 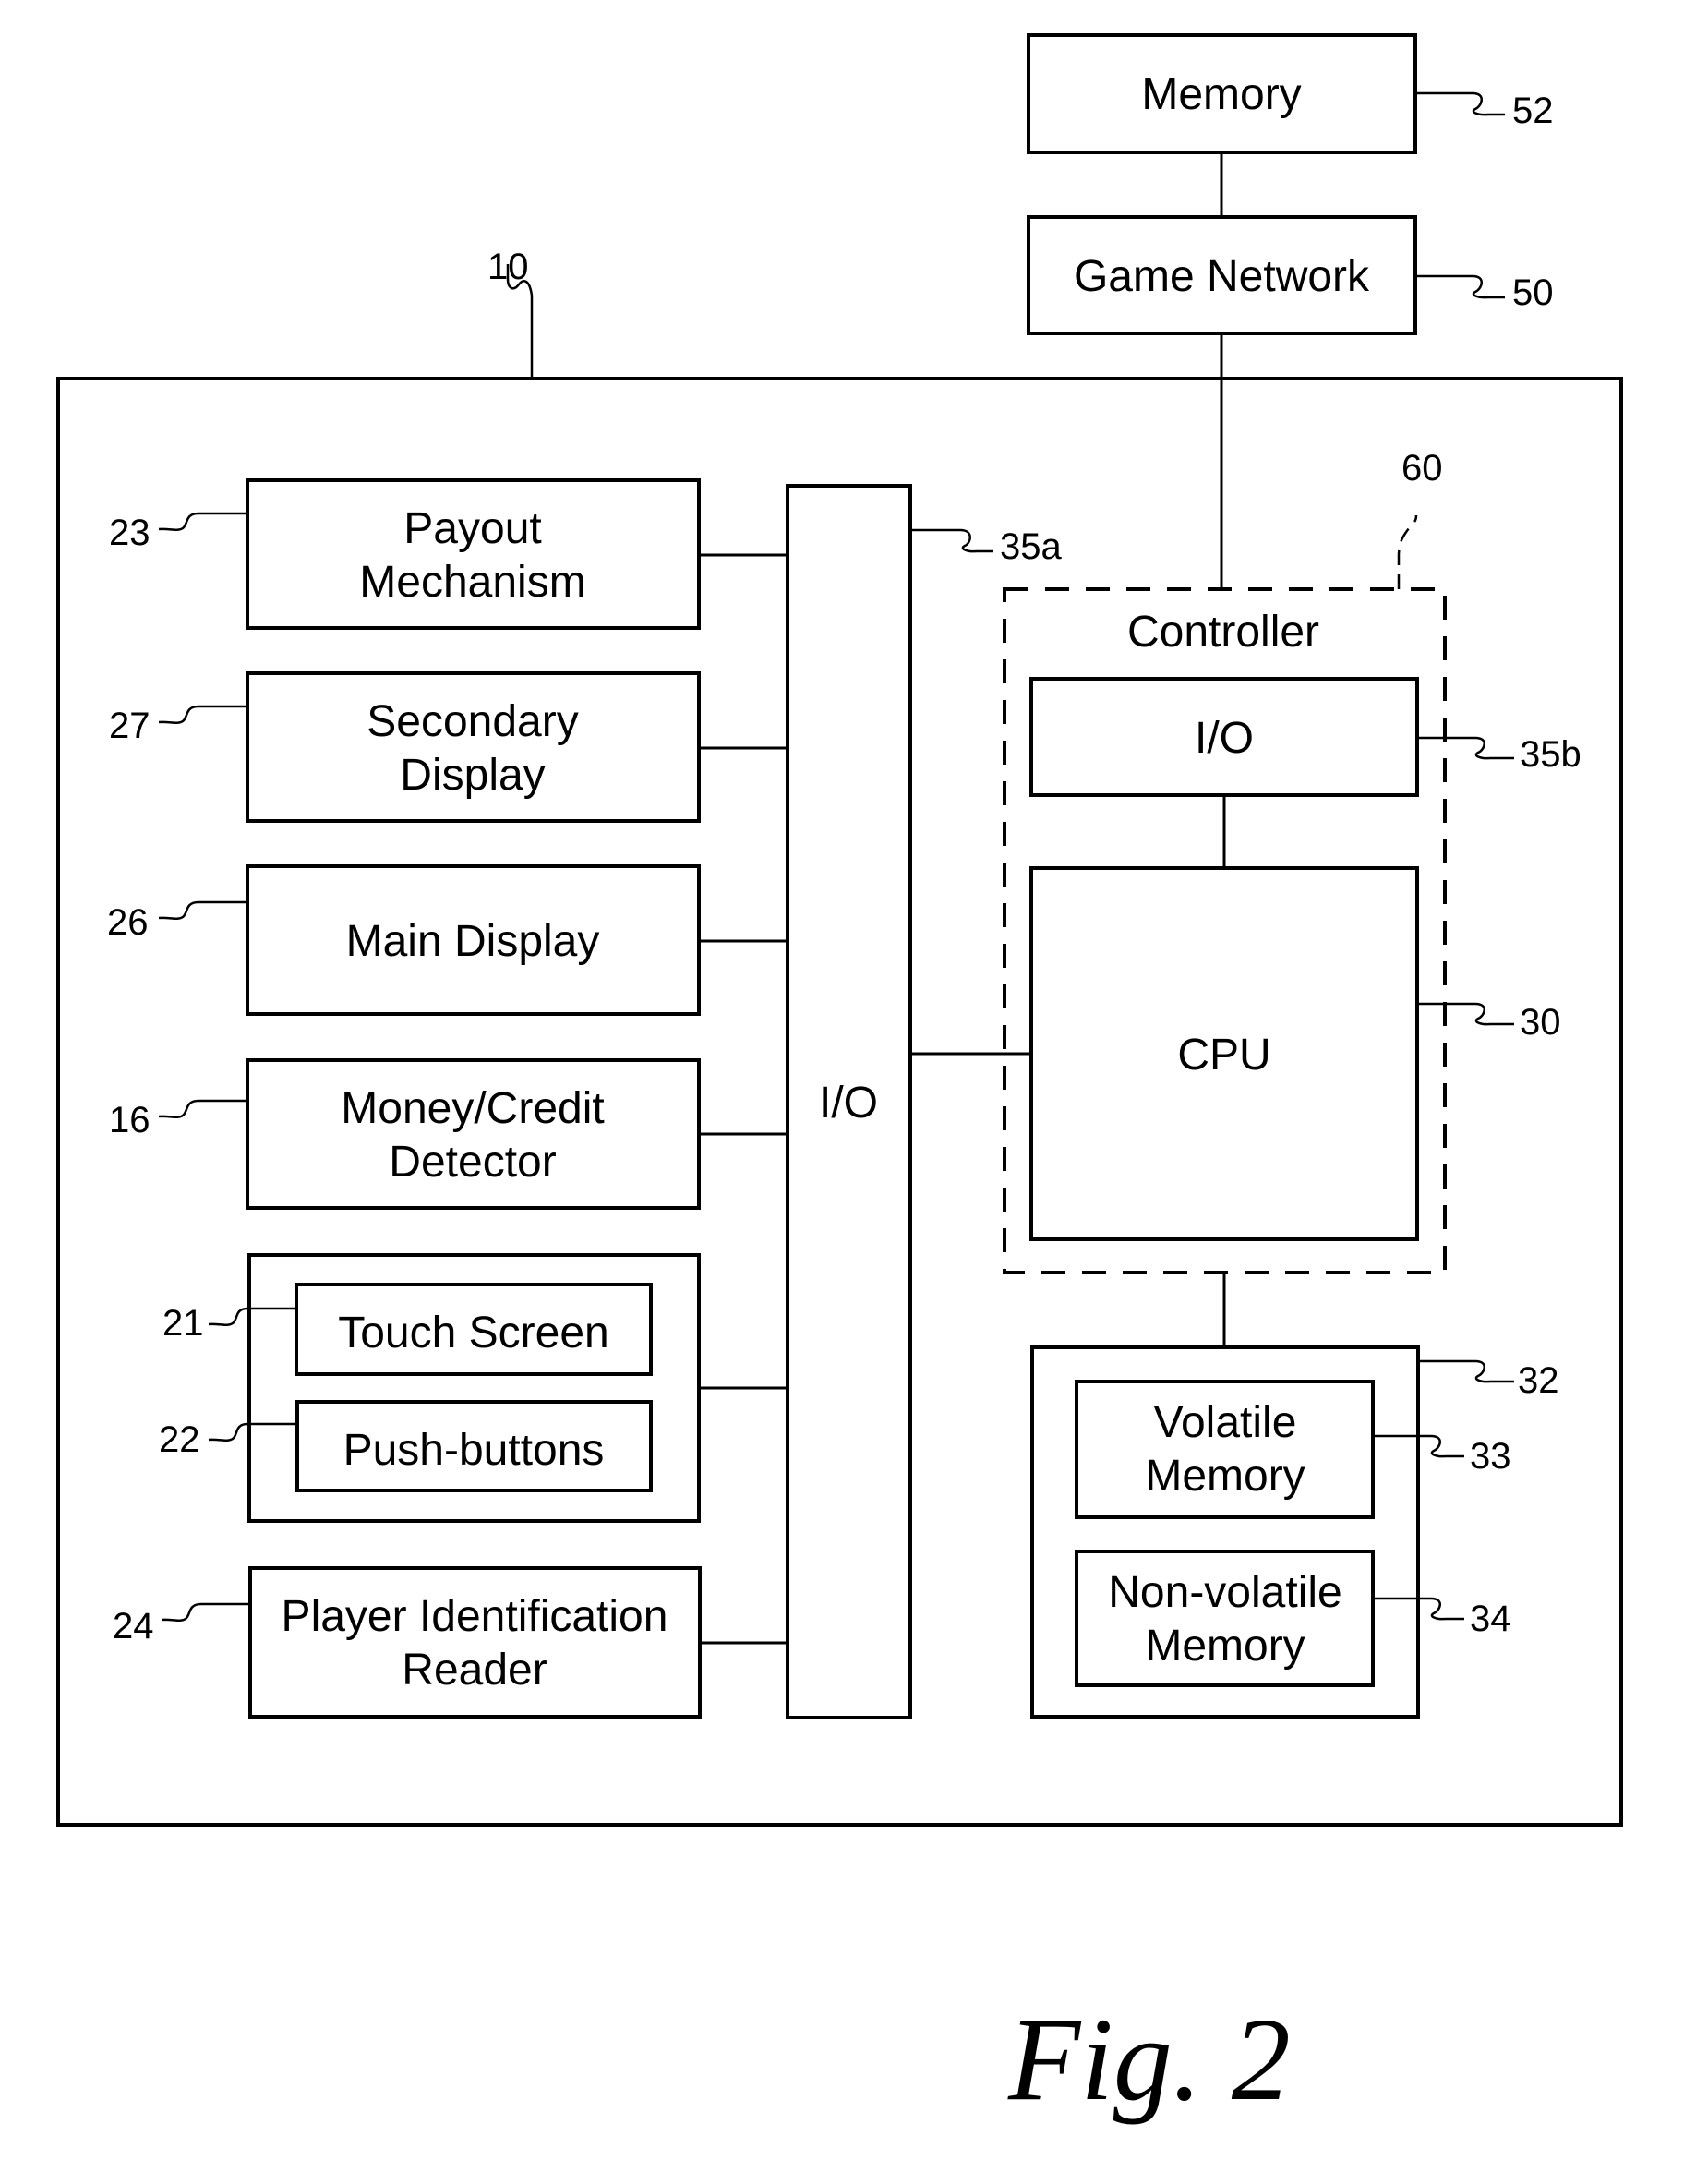 What do you see at coordinates (1225, 1646) in the screenshot?
I see `nonvolatile-label-line2: Memory` at bounding box center [1225, 1646].